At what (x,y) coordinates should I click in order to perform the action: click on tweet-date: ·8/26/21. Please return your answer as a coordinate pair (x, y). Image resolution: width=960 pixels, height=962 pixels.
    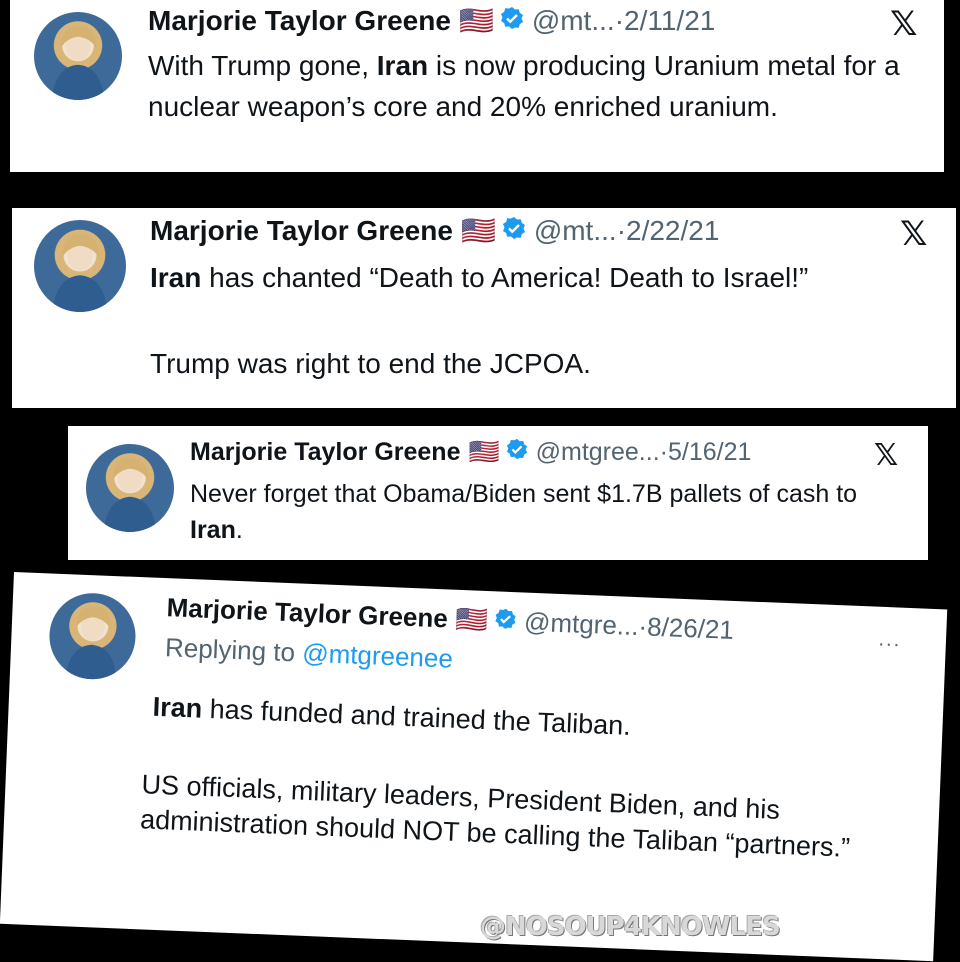
    Looking at the image, I should click on (686, 628).